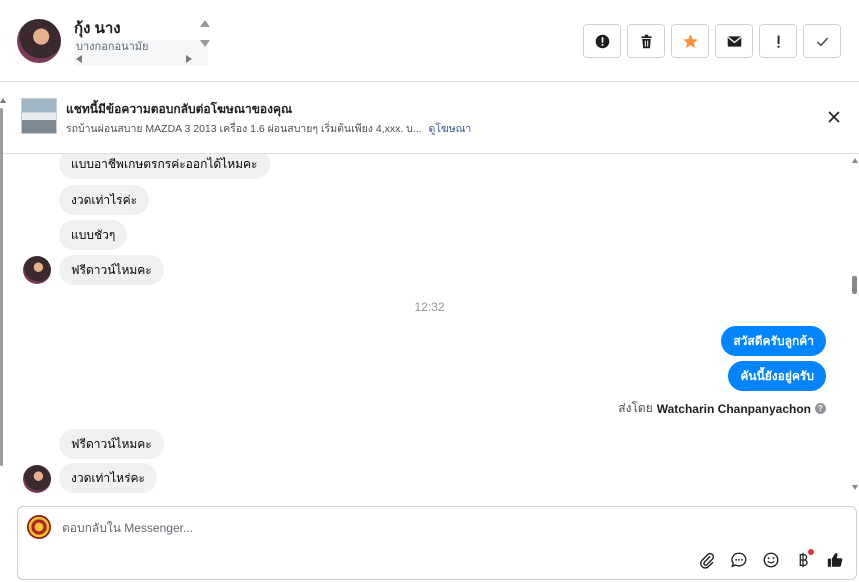  Describe the element at coordinates (79, 59) in the screenshot. I see `scroll-left-arrow-icon` at that location.